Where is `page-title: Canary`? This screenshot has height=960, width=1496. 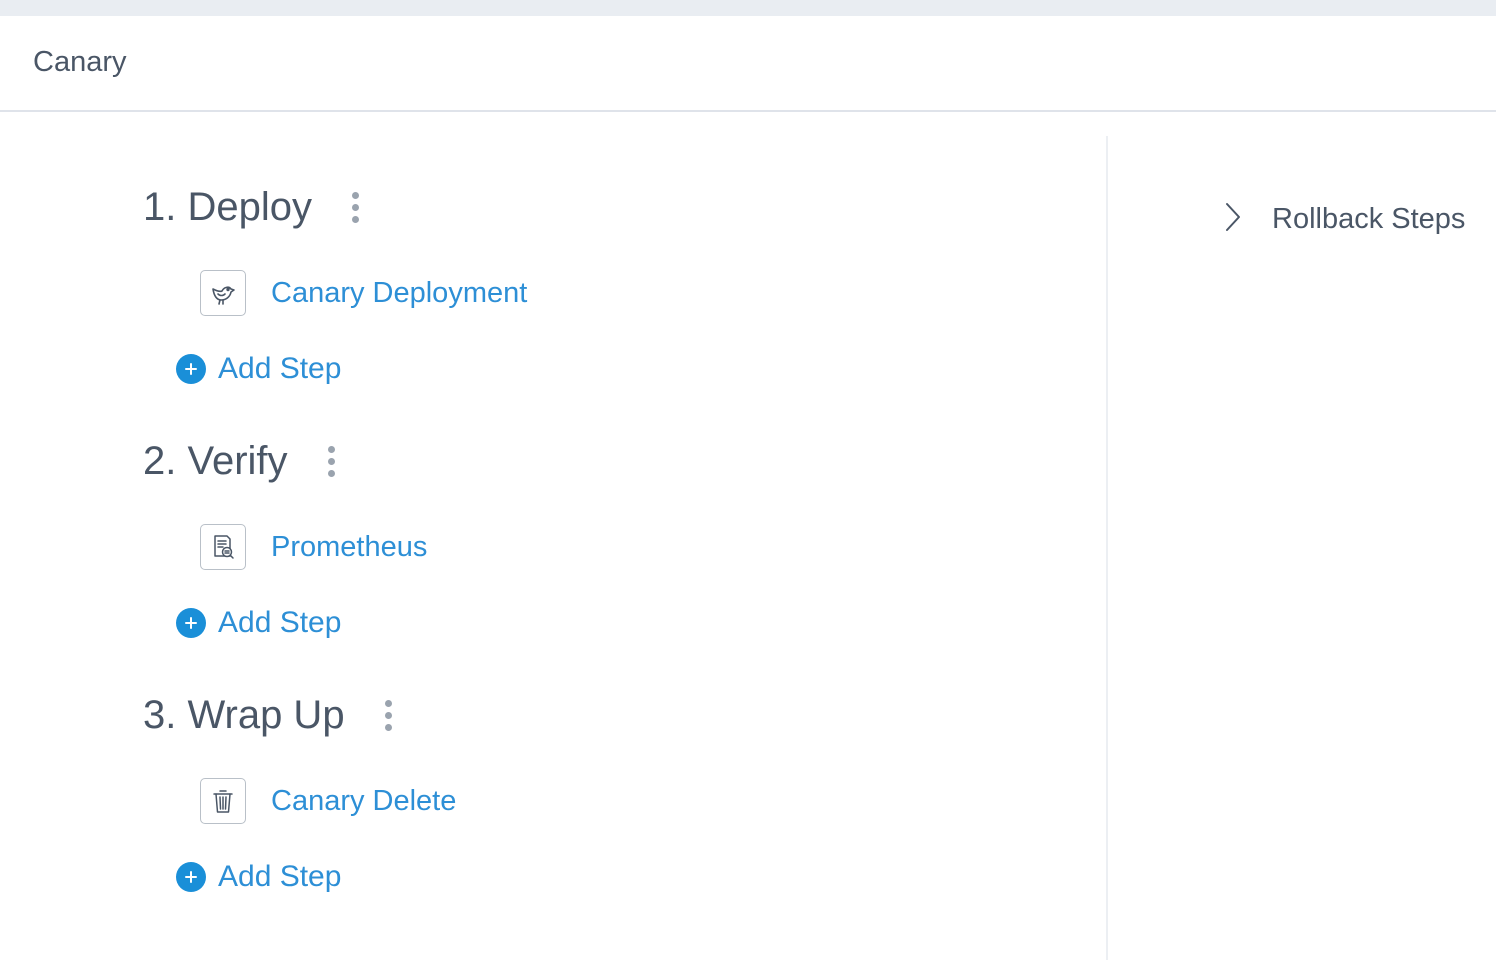 page-title: Canary is located at coordinates (80, 62).